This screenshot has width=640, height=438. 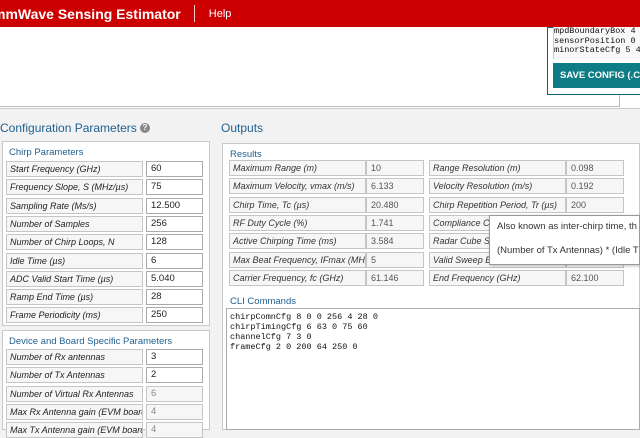 I want to click on param-label: Max Tx Antenna gain (EVM board), so click(x=74, y=430).